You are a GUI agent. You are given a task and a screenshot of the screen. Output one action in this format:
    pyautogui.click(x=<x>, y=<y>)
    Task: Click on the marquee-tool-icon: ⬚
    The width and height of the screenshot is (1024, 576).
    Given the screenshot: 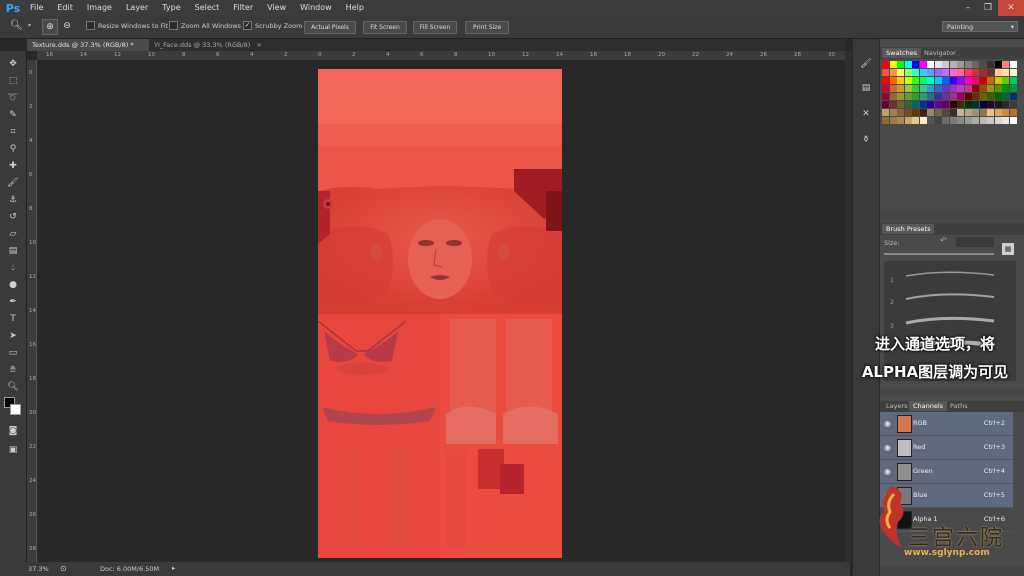 What is the action you would take?
    pyautogui.click(x=13, y=81)
    